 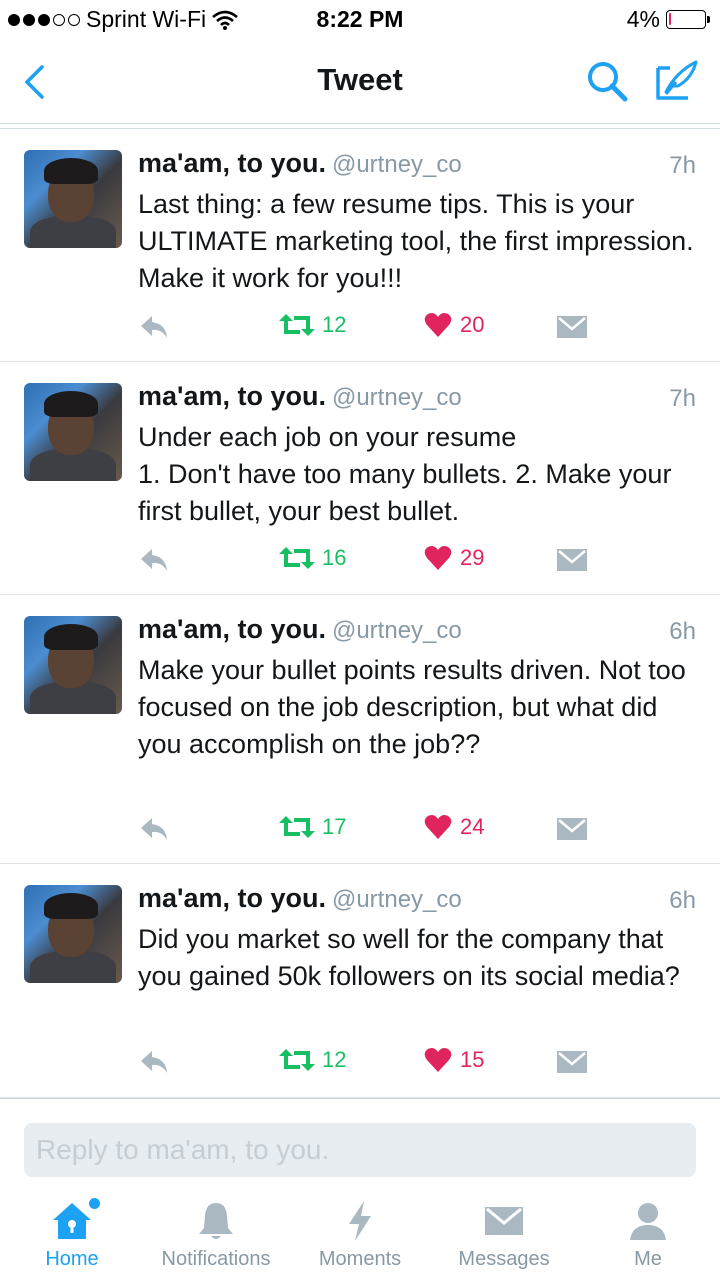 What do you see at coordinates (648, 1259) in the screenshot?
I see `tab-label: Me` at bounding box center [648, 1259].